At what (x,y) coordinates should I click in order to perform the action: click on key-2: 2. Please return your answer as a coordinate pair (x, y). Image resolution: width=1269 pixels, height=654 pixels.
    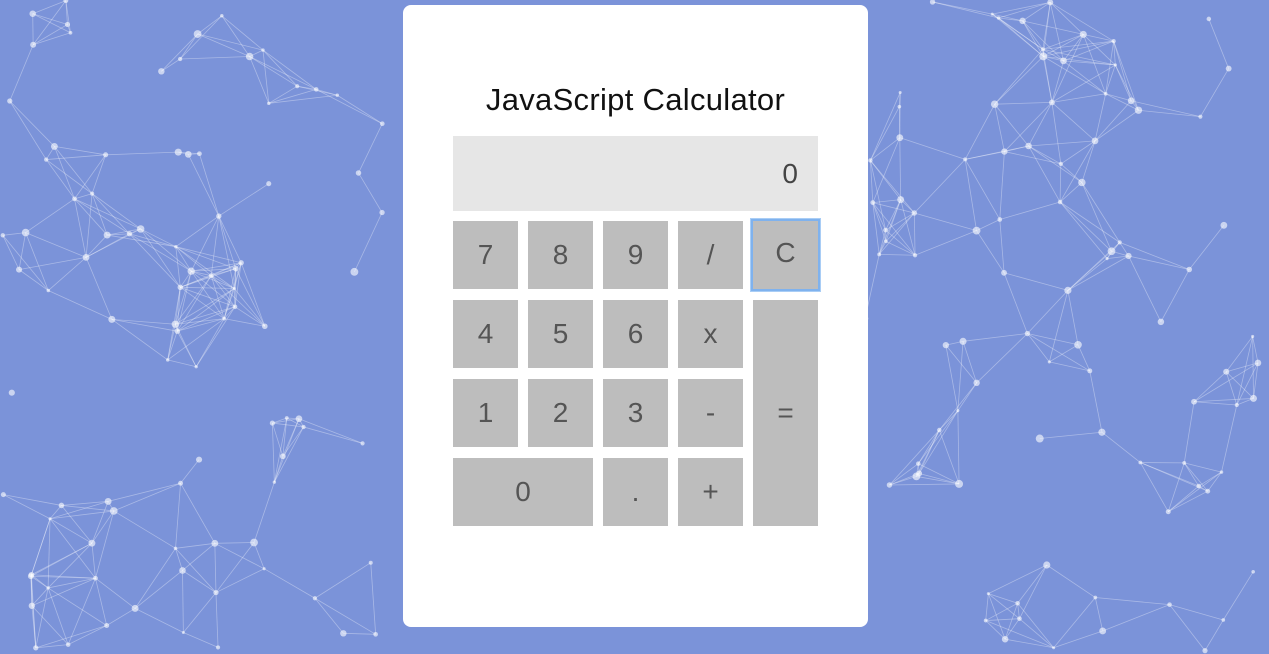
    Looking at the image, I should click on (560, 413).